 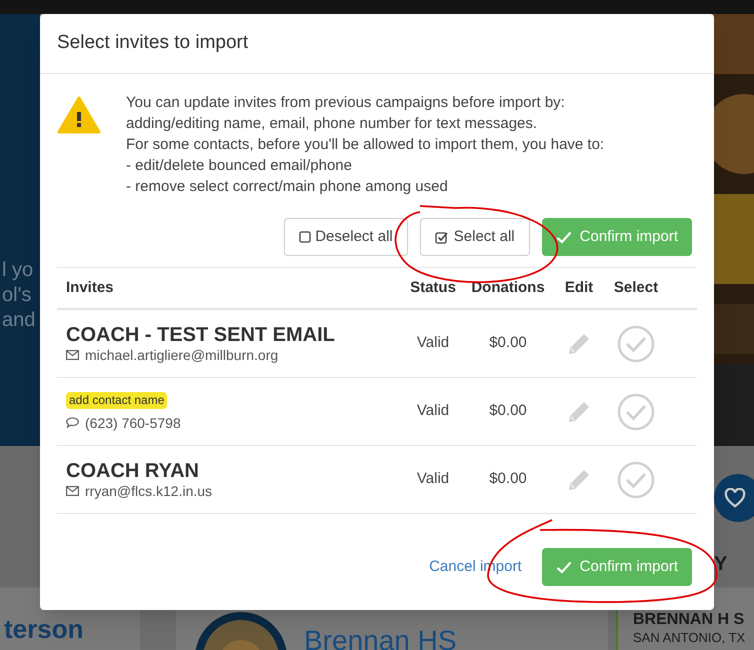 I want to click on contact-detail: rryan@flcs.k12.in.us, so click(x=148, y=491).